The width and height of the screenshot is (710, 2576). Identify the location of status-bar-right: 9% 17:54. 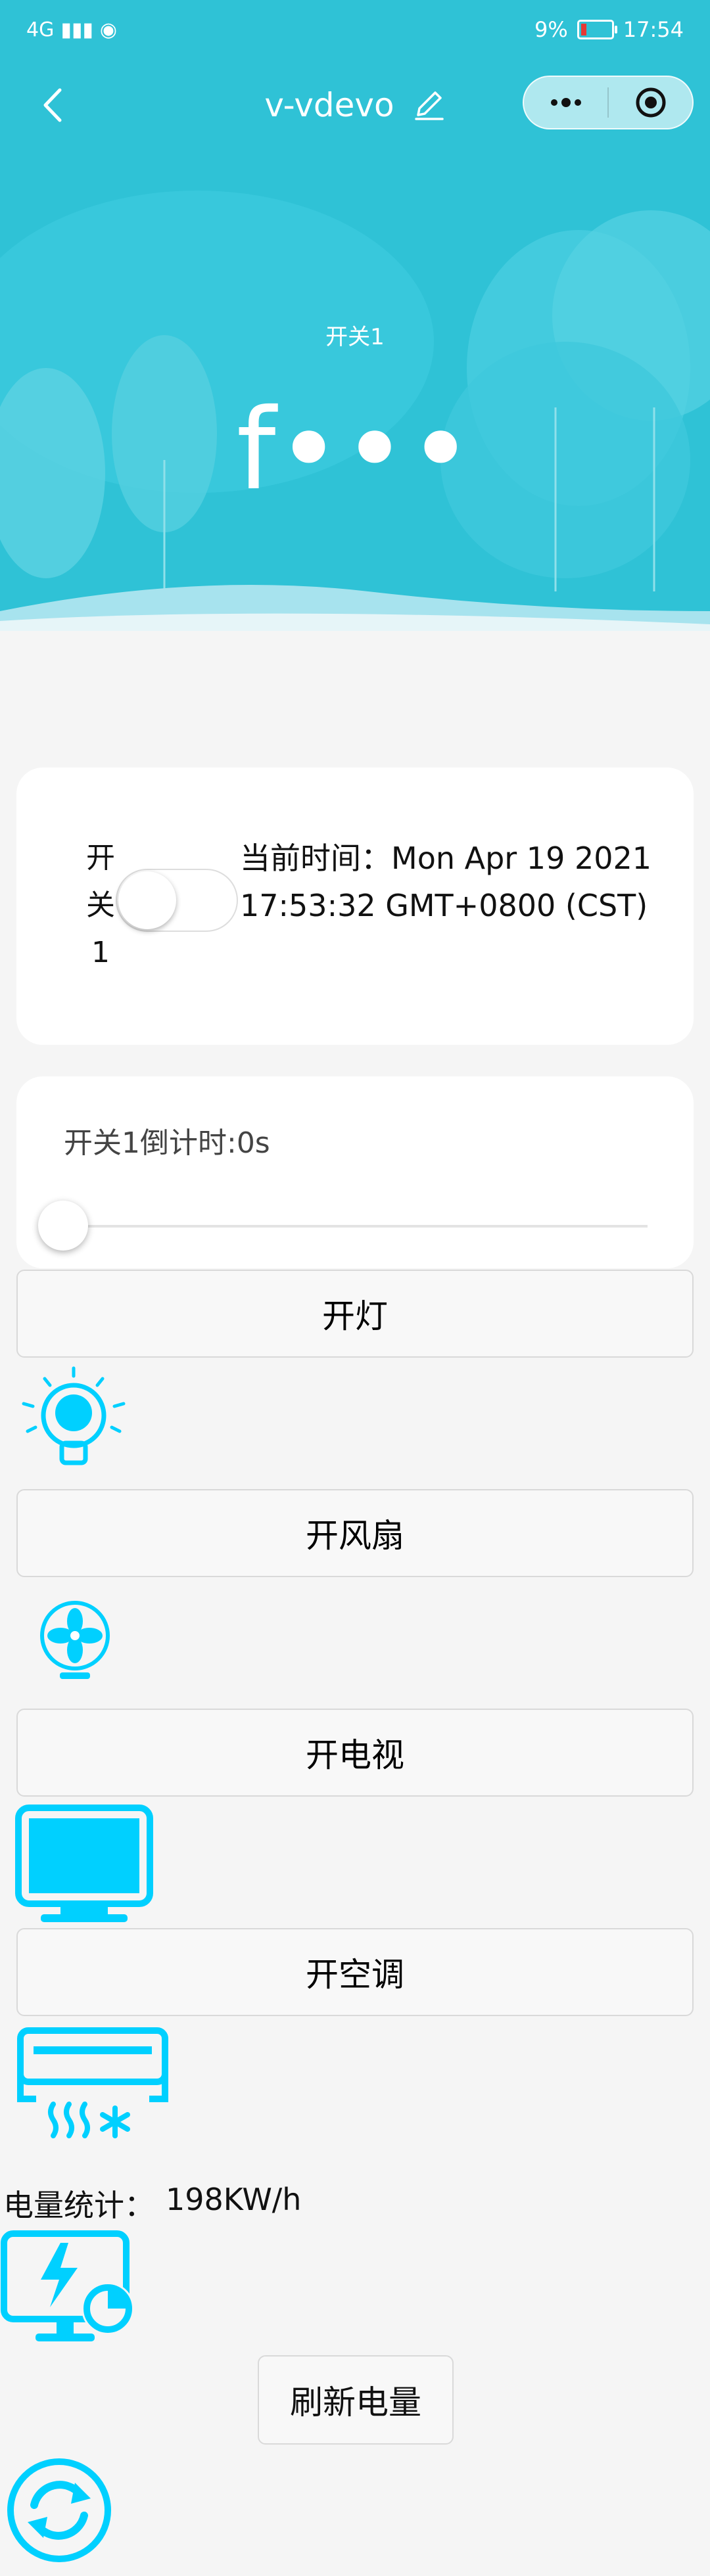
(609, 30).